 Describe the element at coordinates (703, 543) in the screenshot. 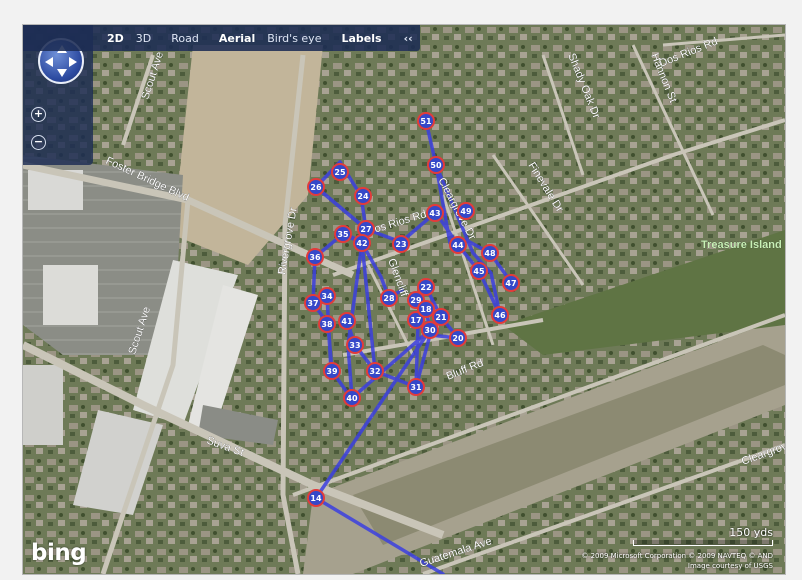

I see `scale-bar-line` at that location.